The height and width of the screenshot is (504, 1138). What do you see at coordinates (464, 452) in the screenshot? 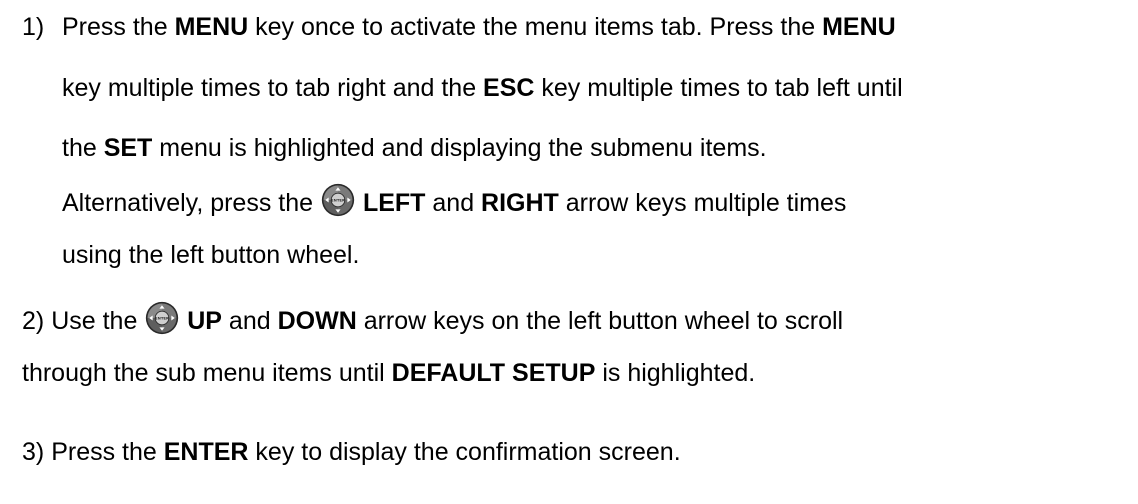
I see `text: key to display the confirmation screen.` at bounding box center [464, 452].